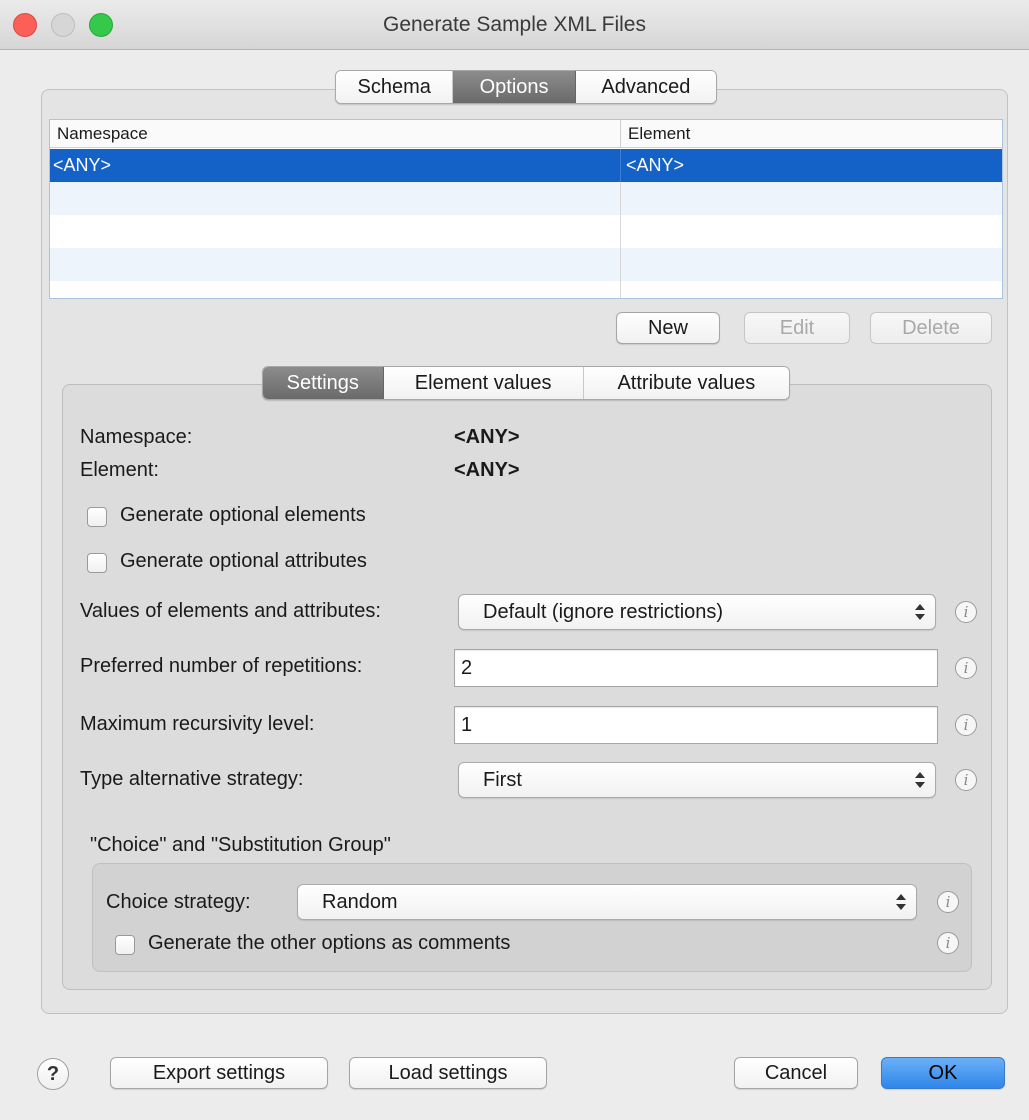  Describe the element at coordinates (395, 87) in the screenshot. I see `tab-schema: Schema` at that location.